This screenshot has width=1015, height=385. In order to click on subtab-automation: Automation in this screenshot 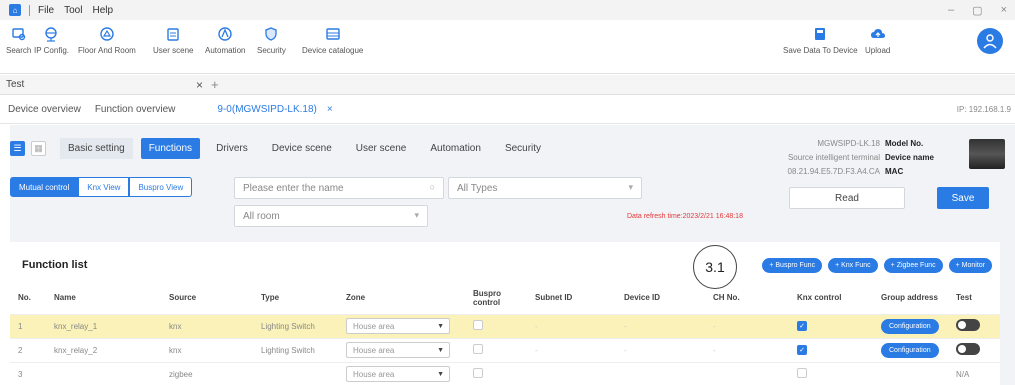, I will do `click(455, 148)`.